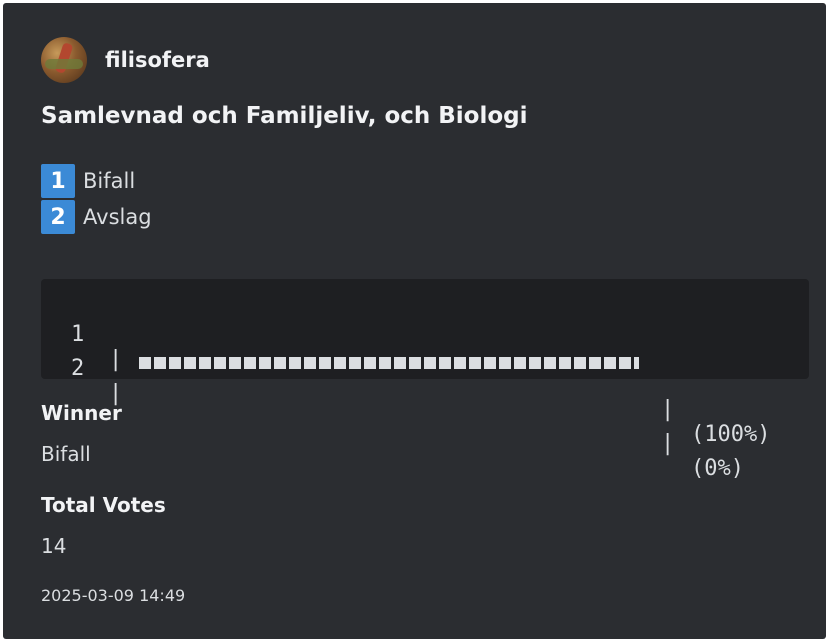 This screenshot has width=830, height=641. I want to click on result-percent: (100%), so click(731, 434).